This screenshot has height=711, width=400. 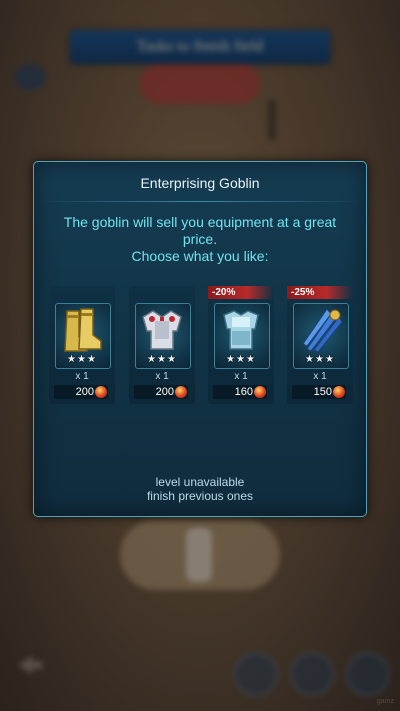 What do you see at coordinates (162, 330) in the screenshot?
I see `chest-armor-icon` at bounding box center [162, 330].